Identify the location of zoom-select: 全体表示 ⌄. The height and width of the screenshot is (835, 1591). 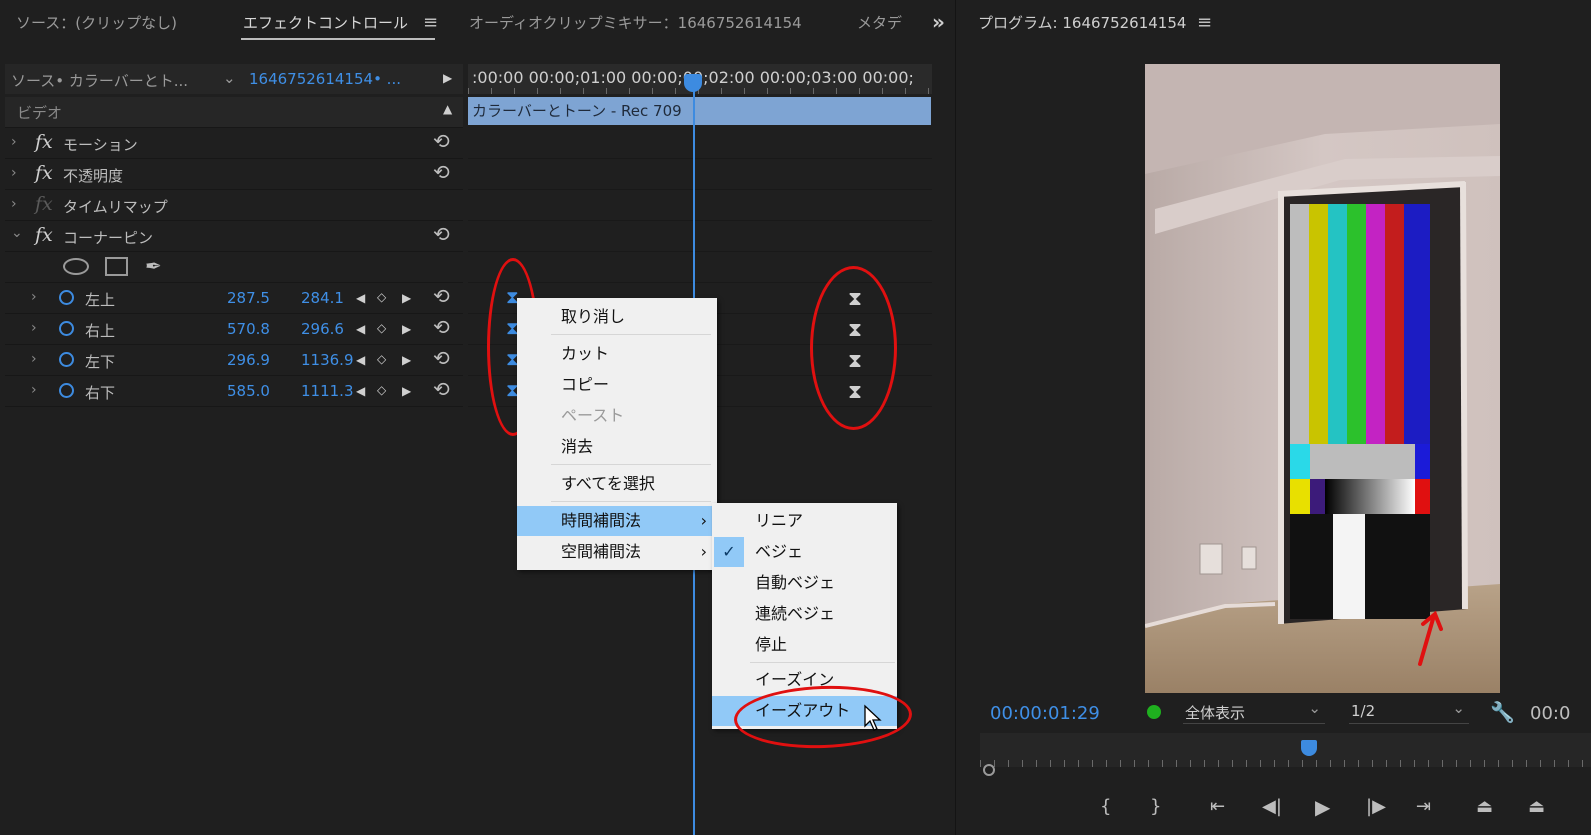
(1254, 711).